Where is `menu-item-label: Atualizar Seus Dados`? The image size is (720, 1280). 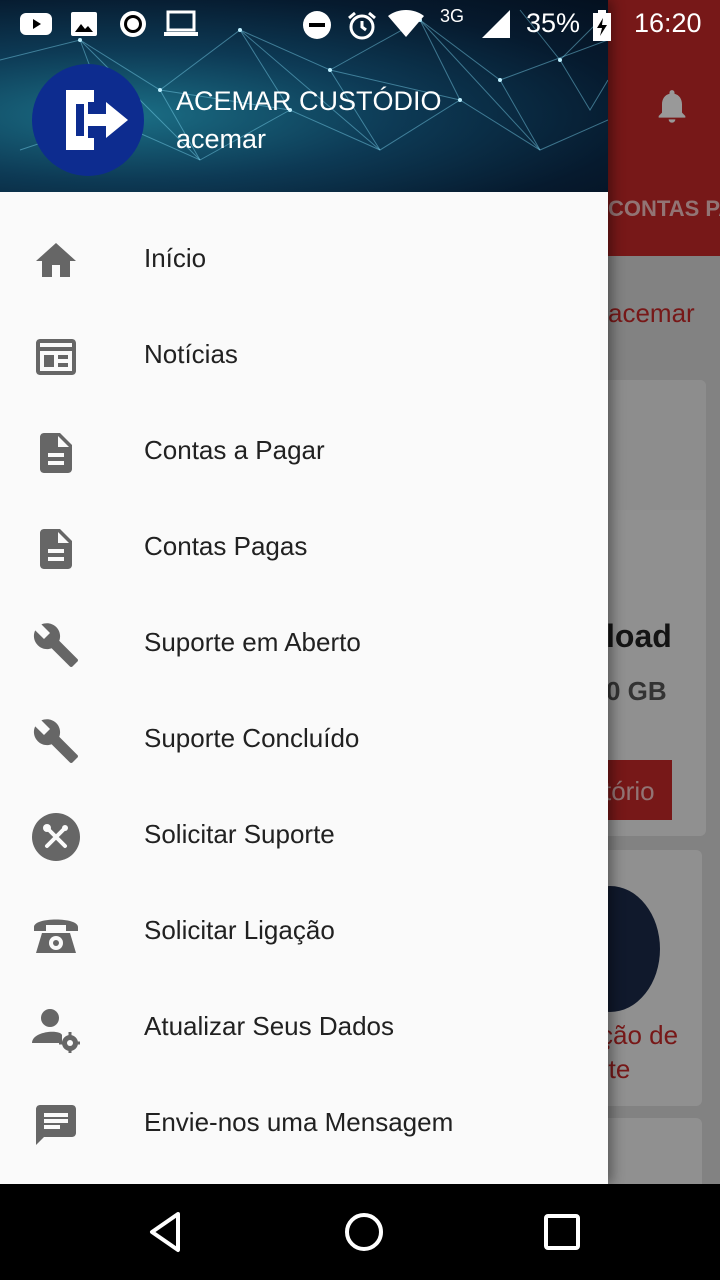
menu-item-label: Atualizar Seus Dados is located at coordinates (269, 1026).